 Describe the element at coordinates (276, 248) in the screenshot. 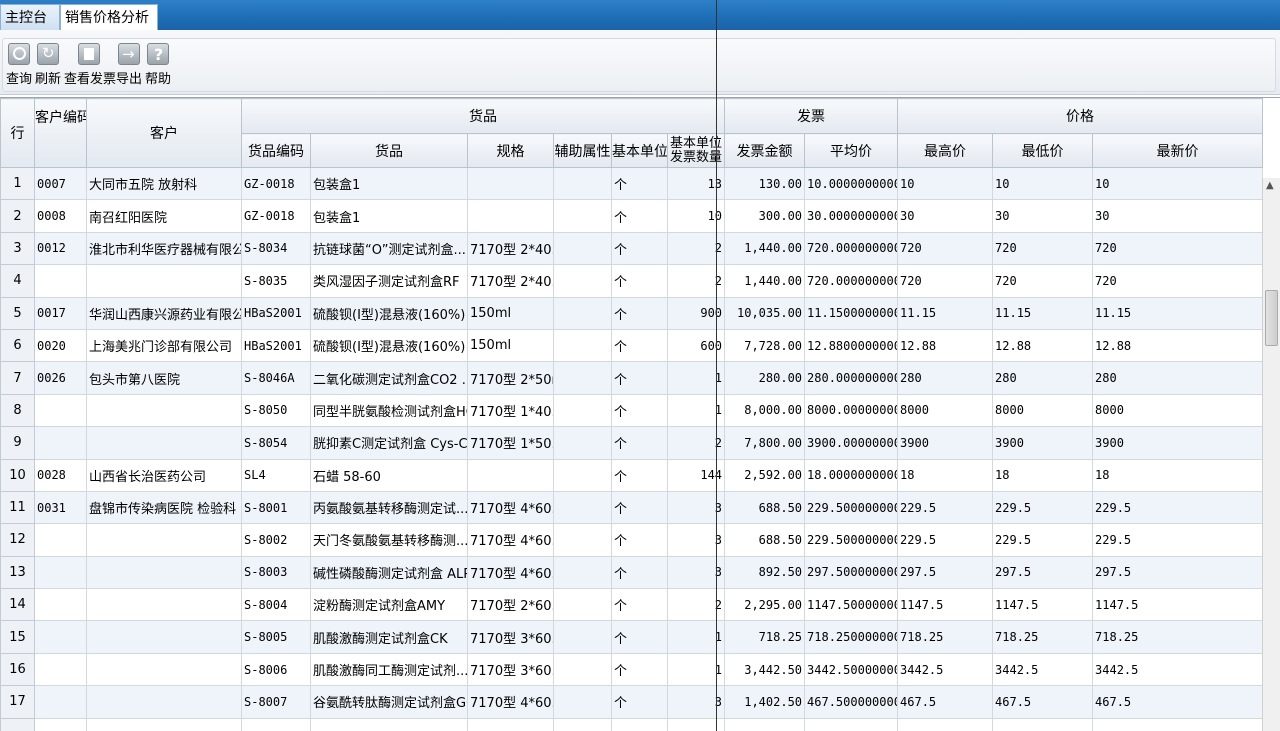

I see `goods-code-cell: S-8034` at that location.